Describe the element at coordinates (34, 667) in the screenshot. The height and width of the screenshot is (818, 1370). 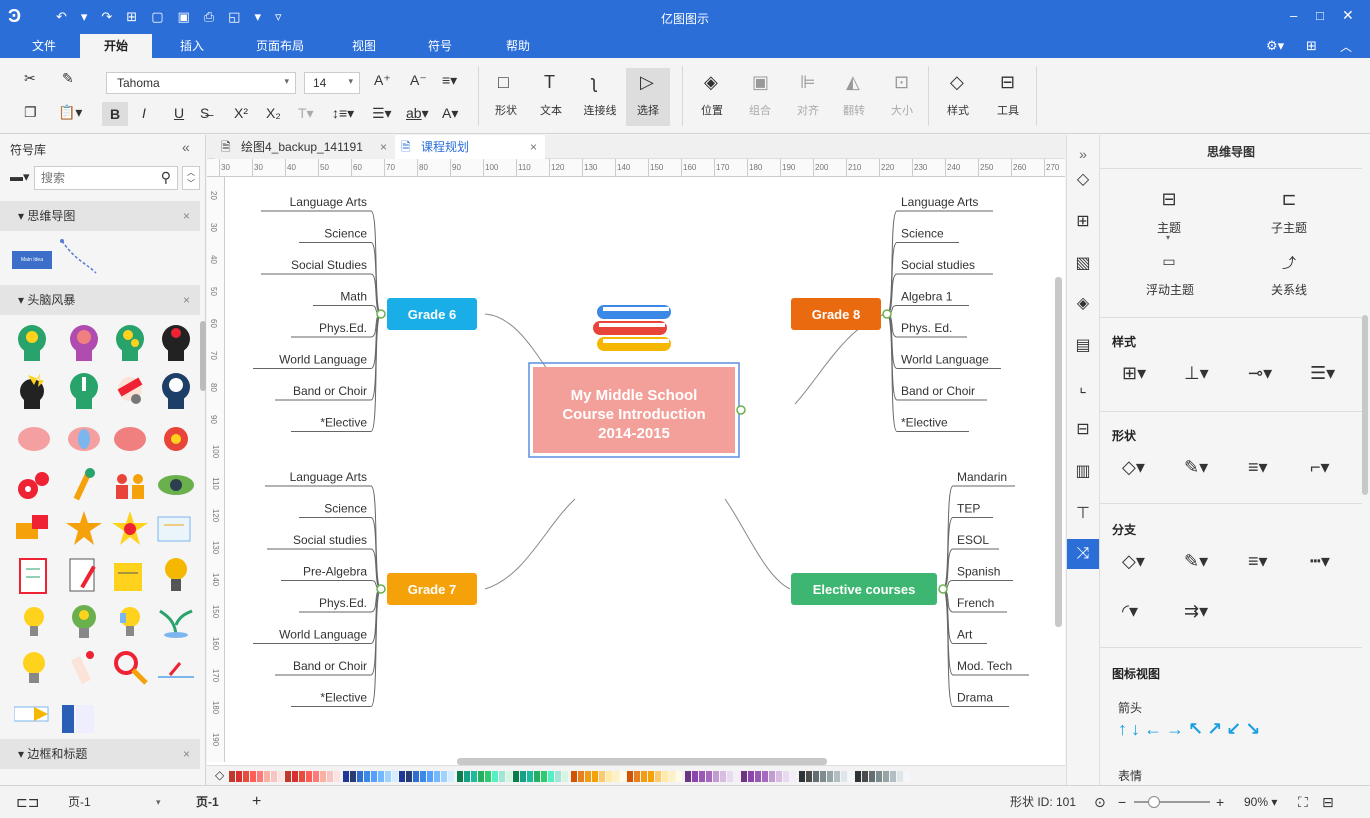
I see `bulb-face-icon` at that location.